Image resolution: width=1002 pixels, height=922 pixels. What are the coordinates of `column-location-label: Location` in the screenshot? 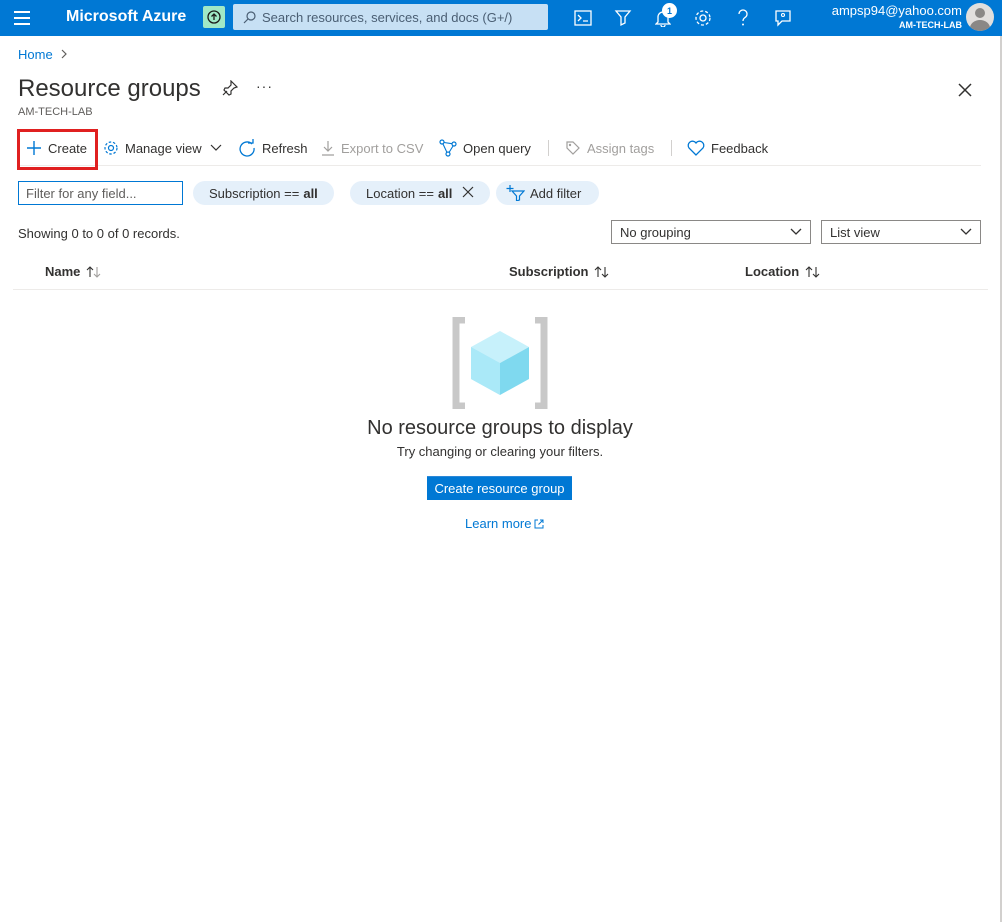 It's located at (772, 271).